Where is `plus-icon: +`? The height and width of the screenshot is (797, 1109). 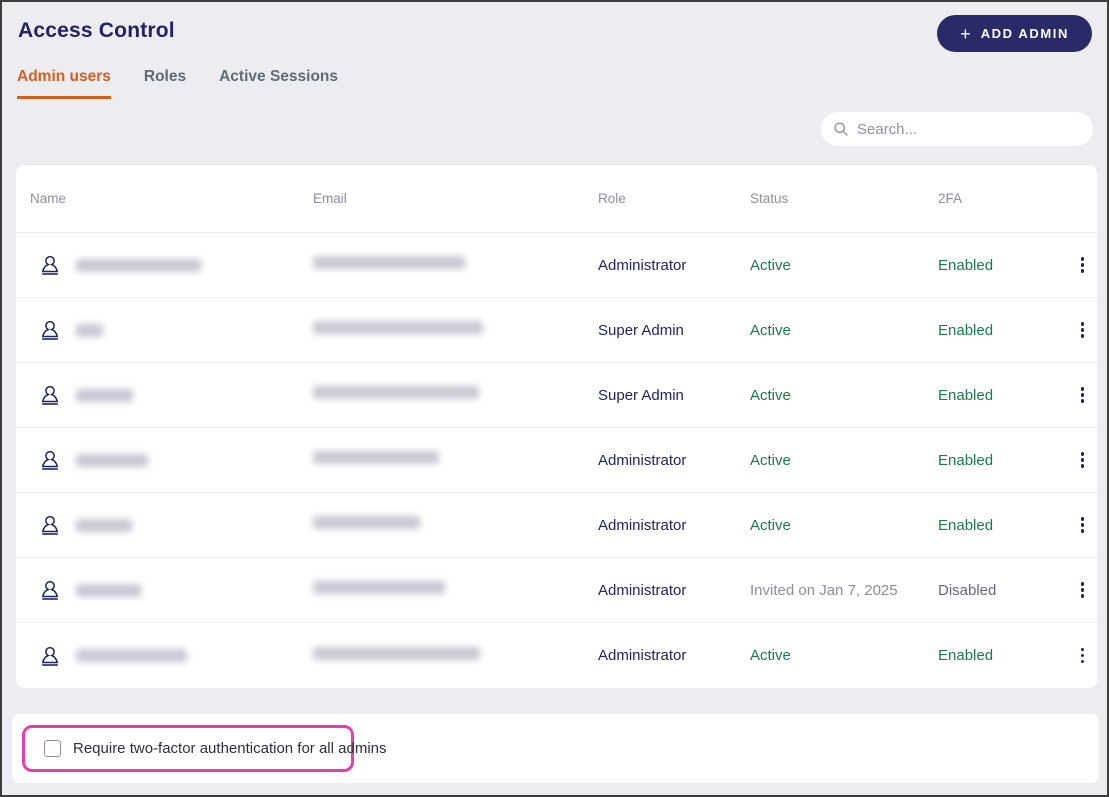
plus-icon: + is located at coordinates (965, 33).